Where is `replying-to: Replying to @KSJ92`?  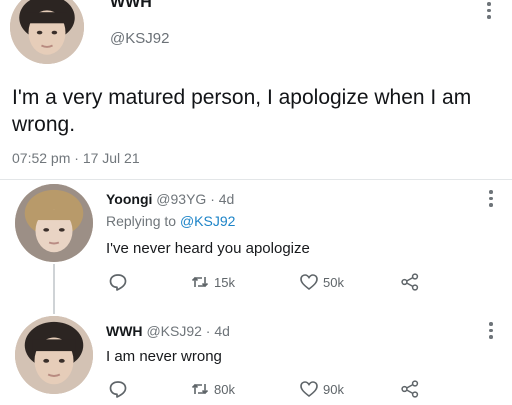 replying-to: Replying to @KSJ92 is located at coordinates (170, 221).